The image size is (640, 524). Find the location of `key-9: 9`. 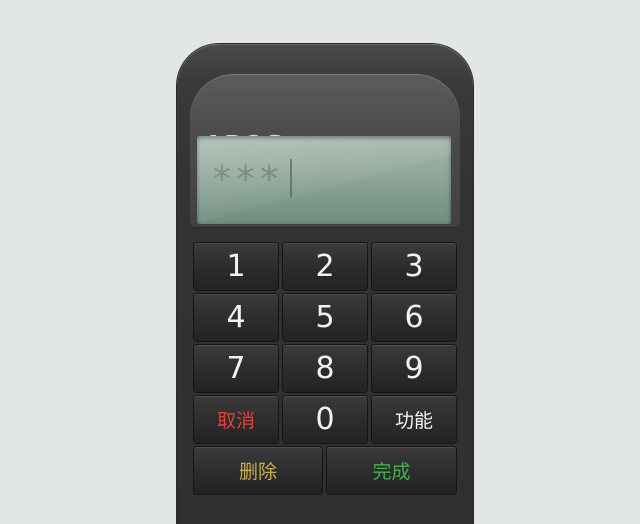

key-9: 9 is located at coordinates (414, 368).